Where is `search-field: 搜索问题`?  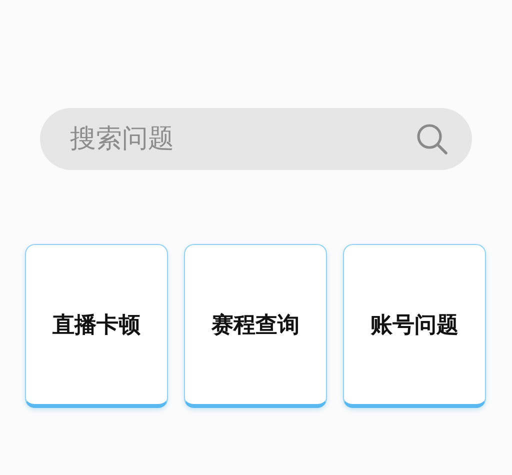
search-field: 搜索问题 is located at coordinates (256, 139).